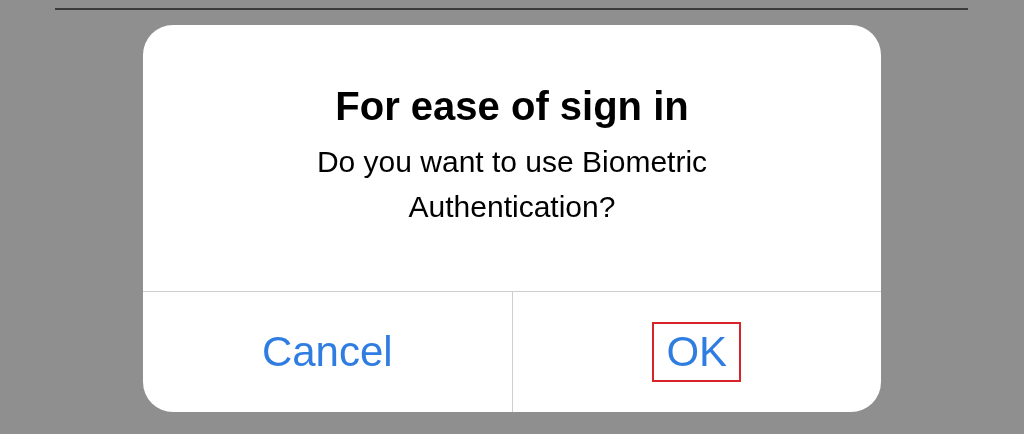 This screenshot has height=434, width=1024. I want to click on cancel-button: Cancel, so click(327, 352).